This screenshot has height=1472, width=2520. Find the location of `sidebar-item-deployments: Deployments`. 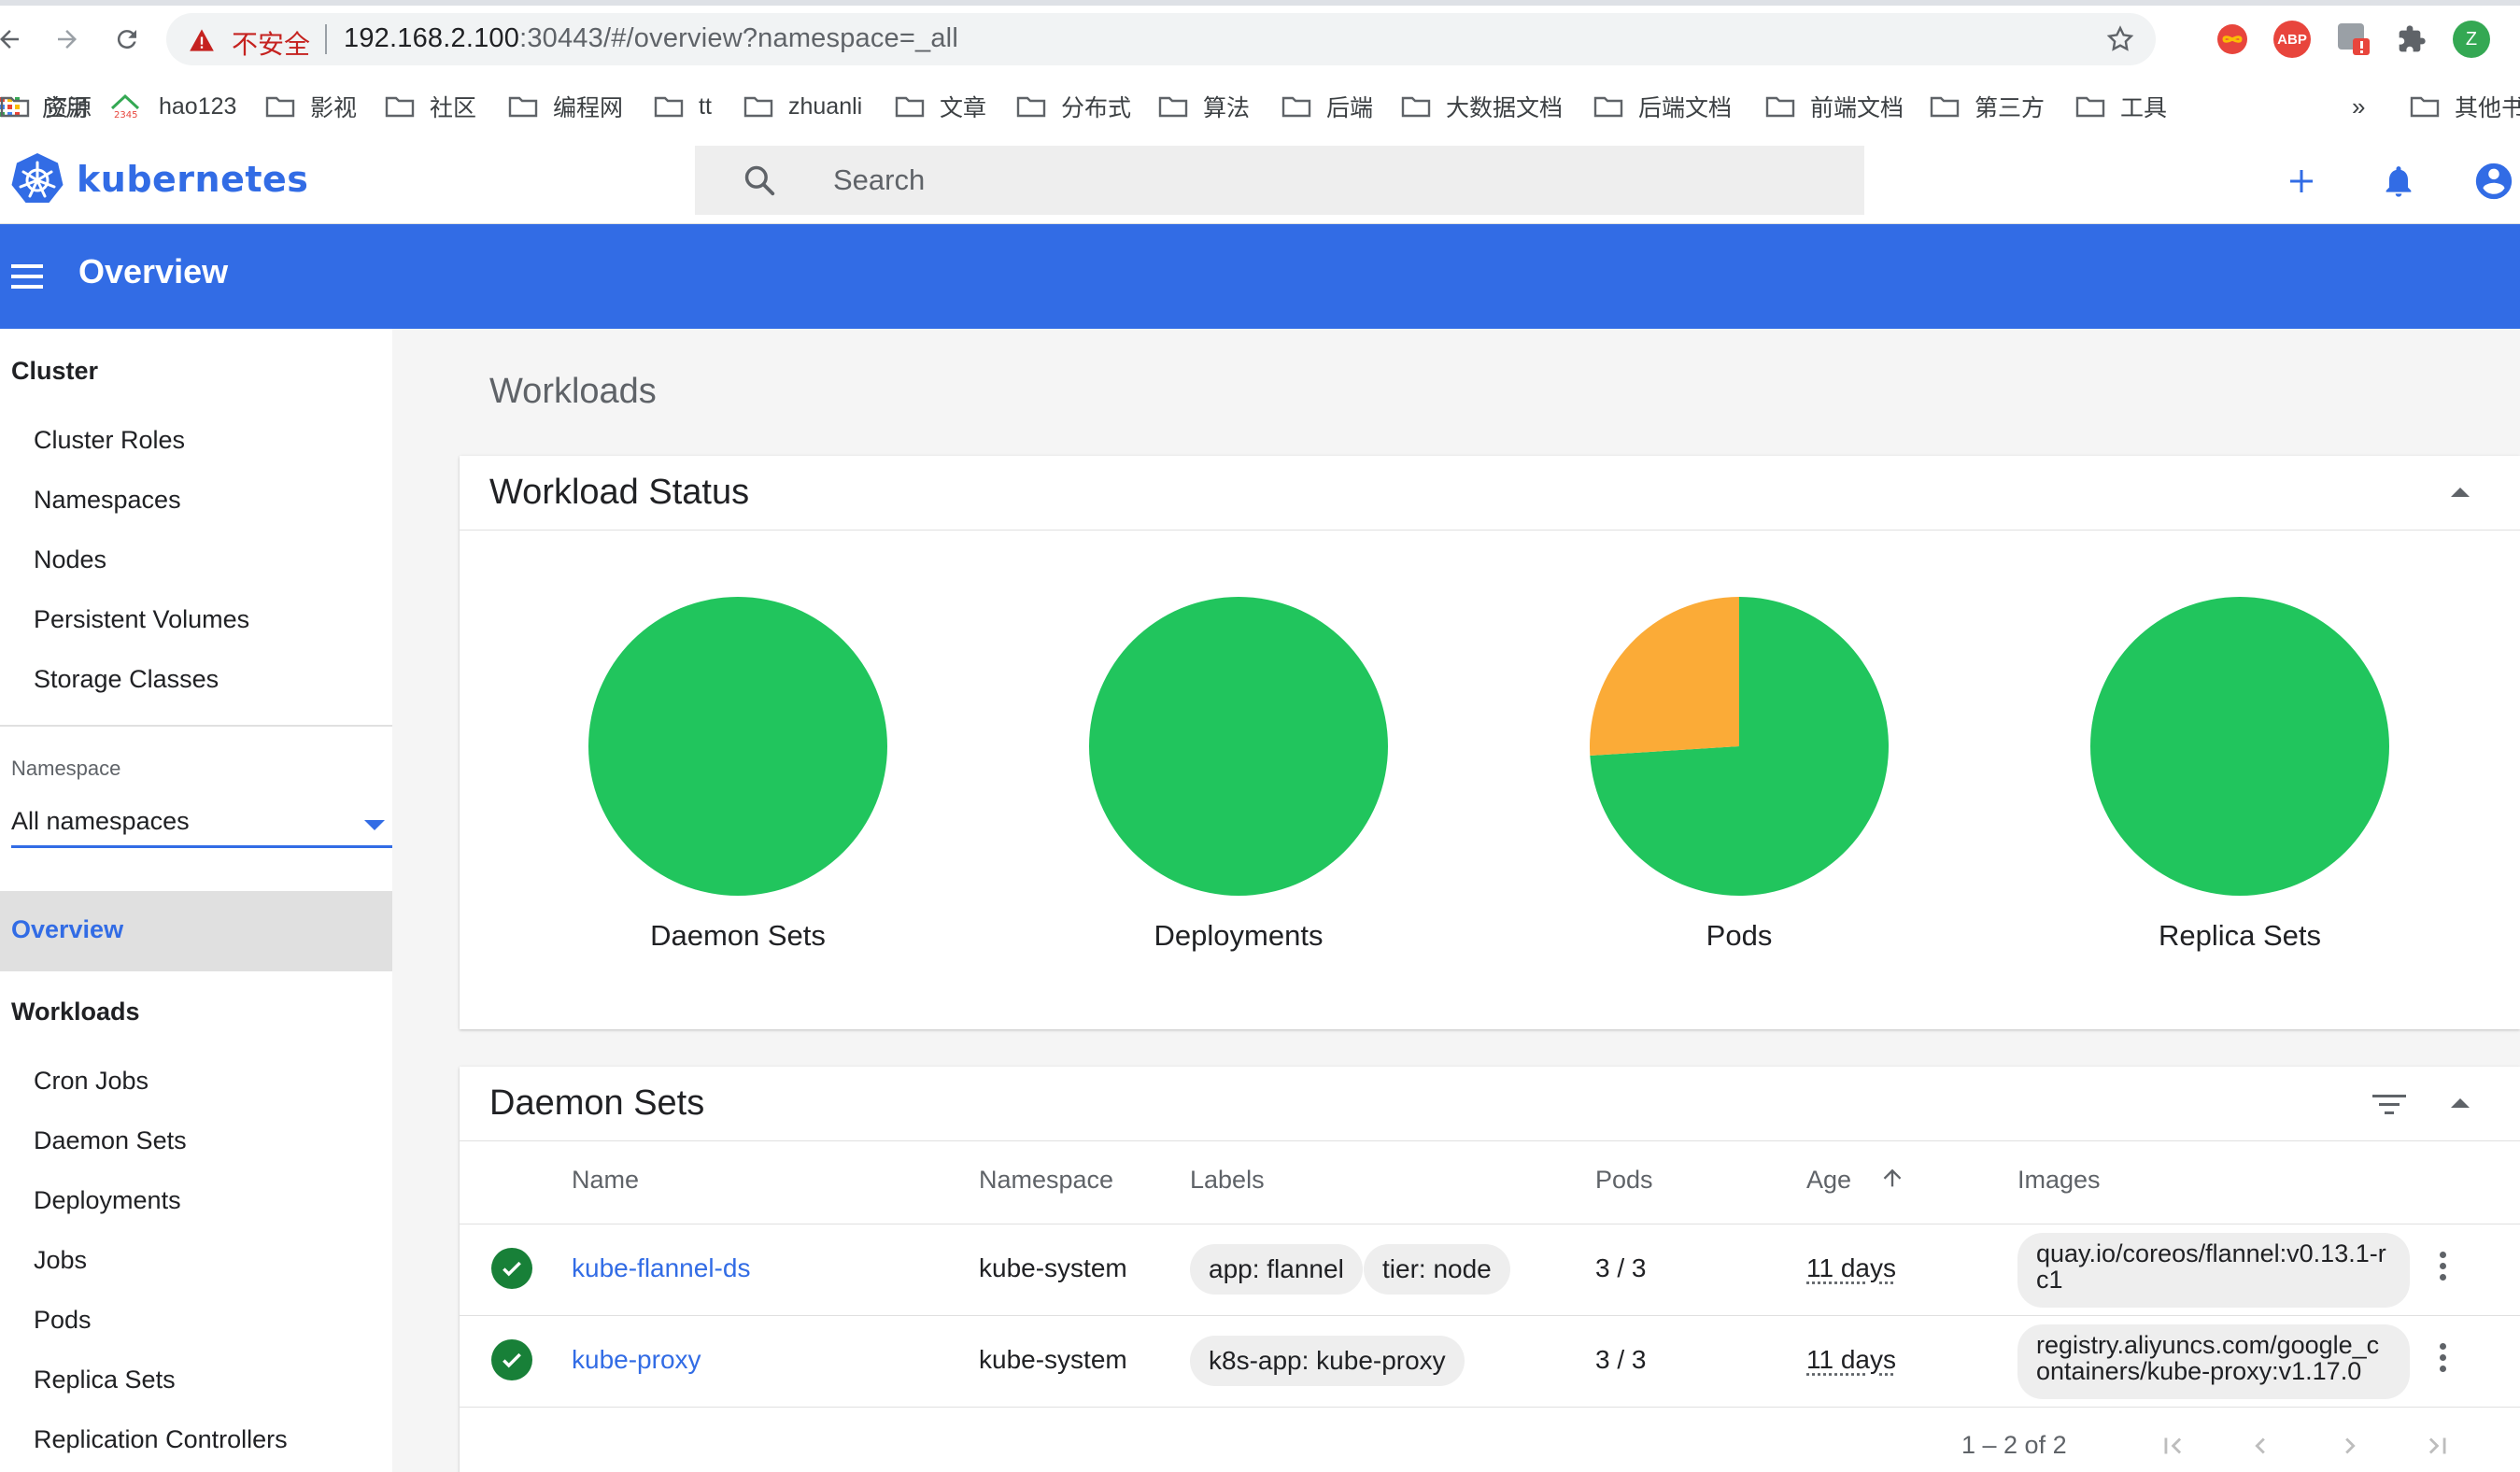

sidebar-item-deployments: Deployments is located at coordinates (107, 1200).